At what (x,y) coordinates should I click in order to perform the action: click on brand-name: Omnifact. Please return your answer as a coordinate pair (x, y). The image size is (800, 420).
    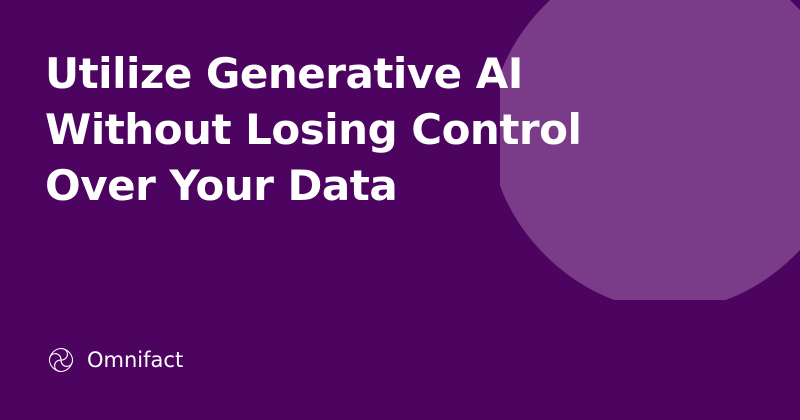
    Looking at the image, I should click on (135, 360).